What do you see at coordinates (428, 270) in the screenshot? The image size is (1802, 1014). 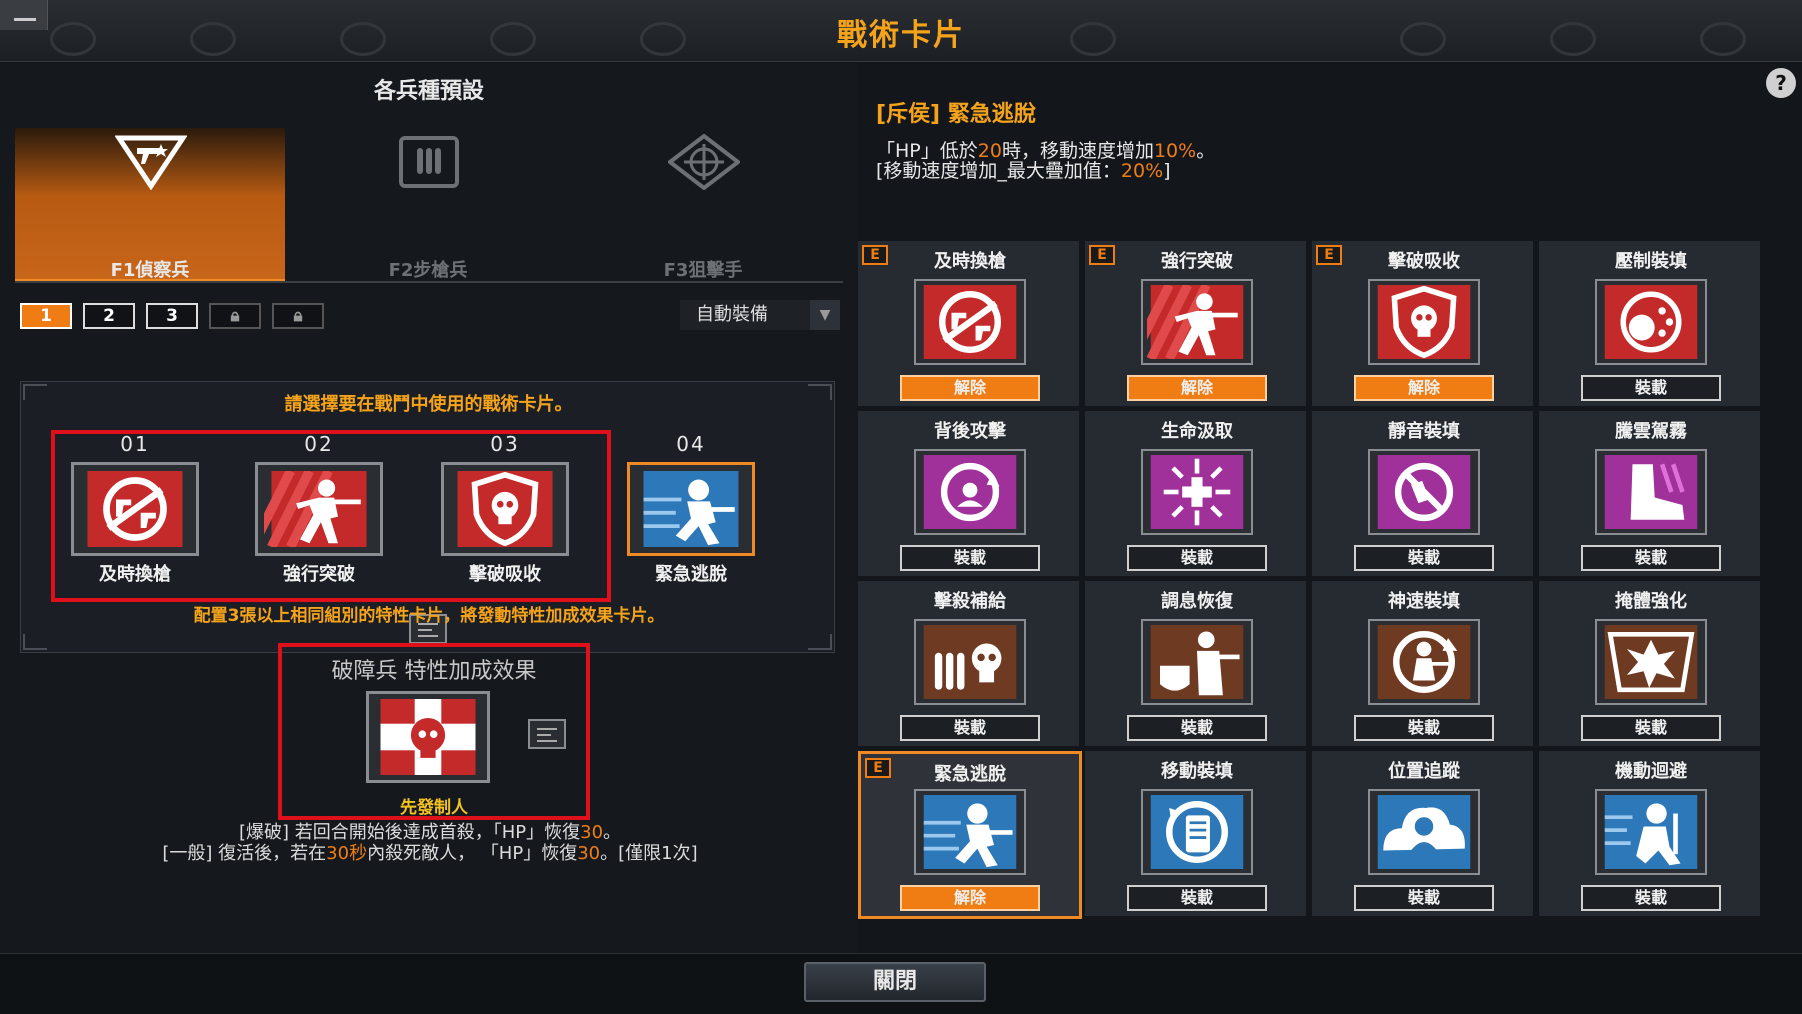 I see `tab-label: F2步槍兵` at bounding box center [428, 270].